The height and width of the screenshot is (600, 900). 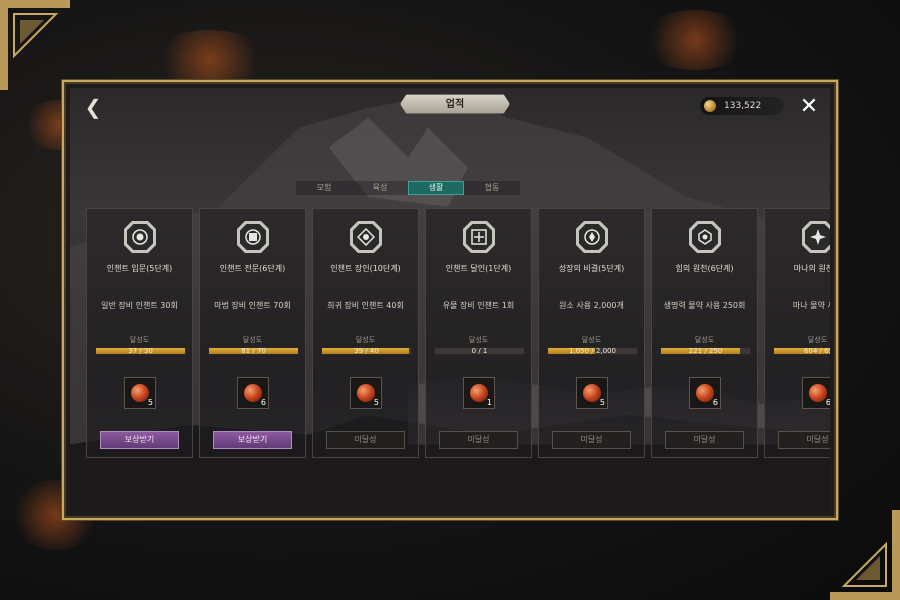 What do you see at coordinates (478, 268) in the screenshot?
I see `achievement-title: 인챈트 달인(1단계)` at bounding box center [478, 268].